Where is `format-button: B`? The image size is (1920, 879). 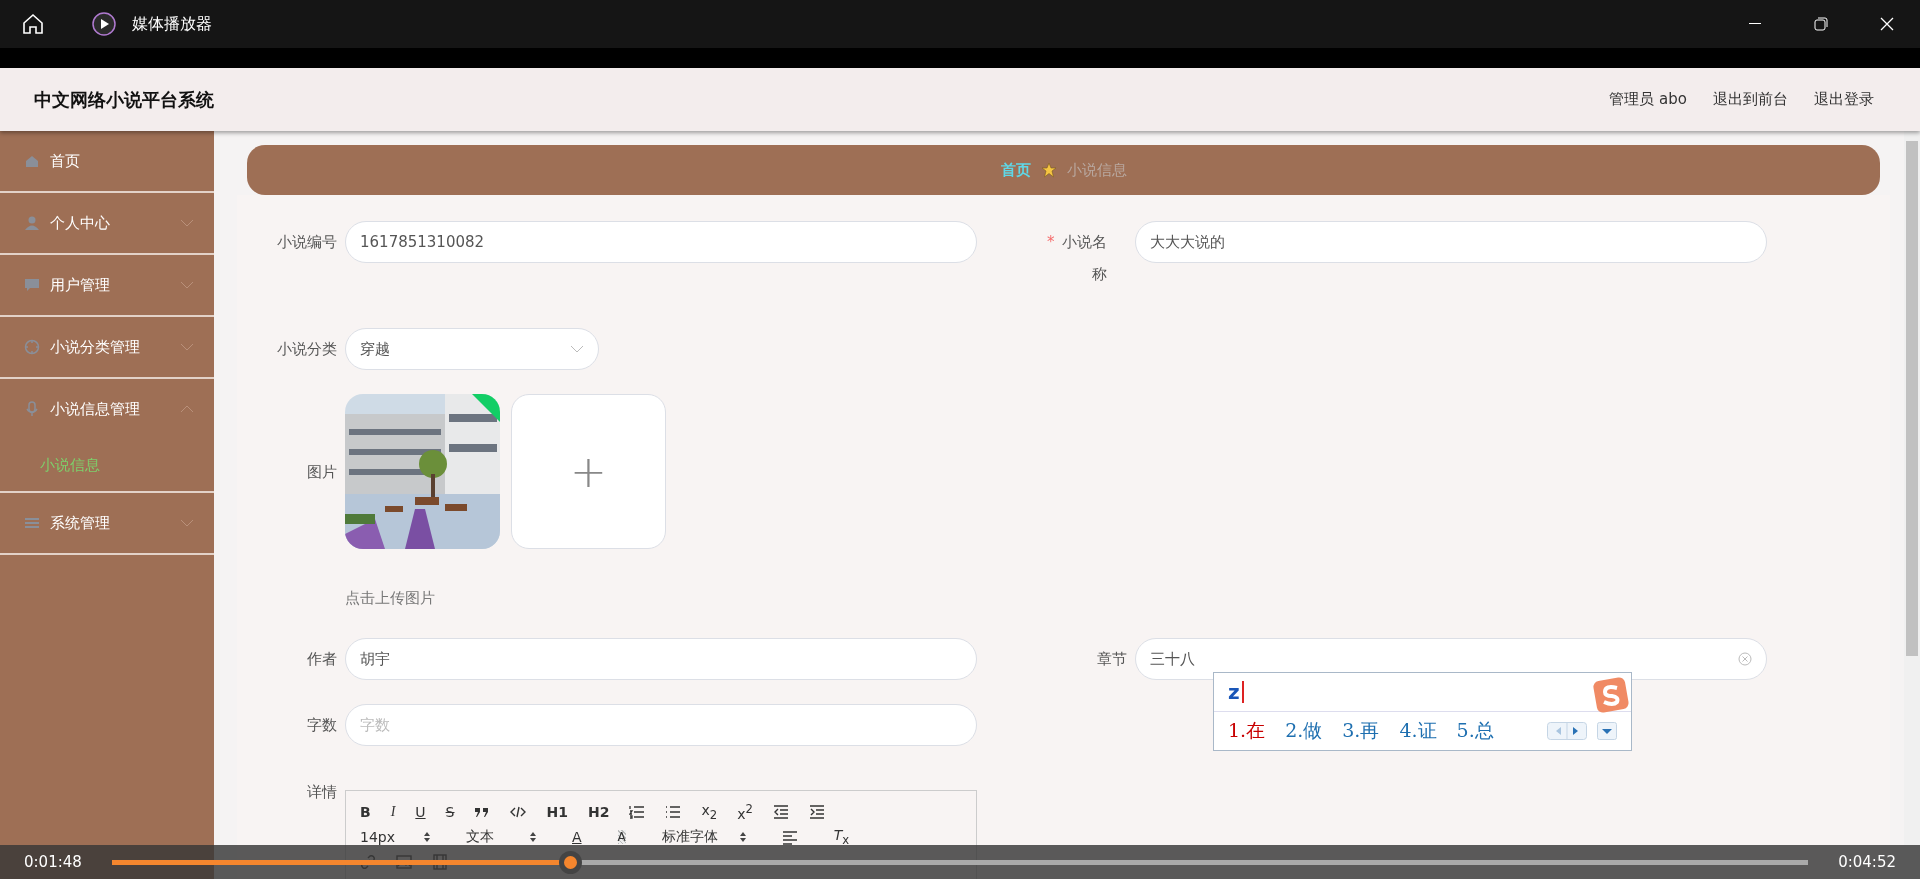 format-button: B is located at coordinates (365, 812).